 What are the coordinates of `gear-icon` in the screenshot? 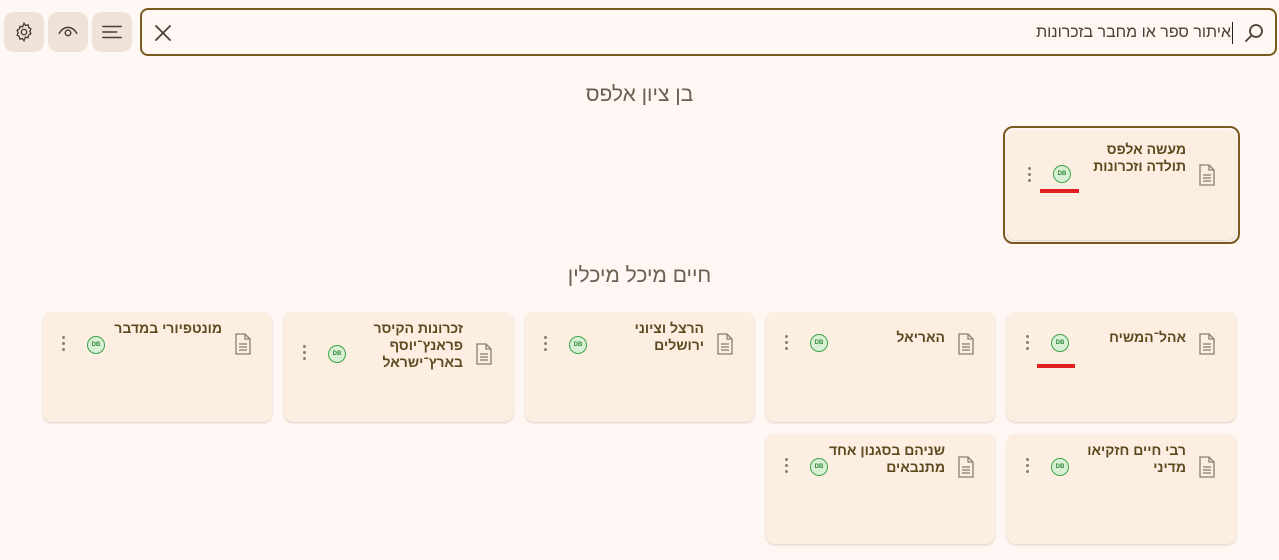 It's located at (24, 32).